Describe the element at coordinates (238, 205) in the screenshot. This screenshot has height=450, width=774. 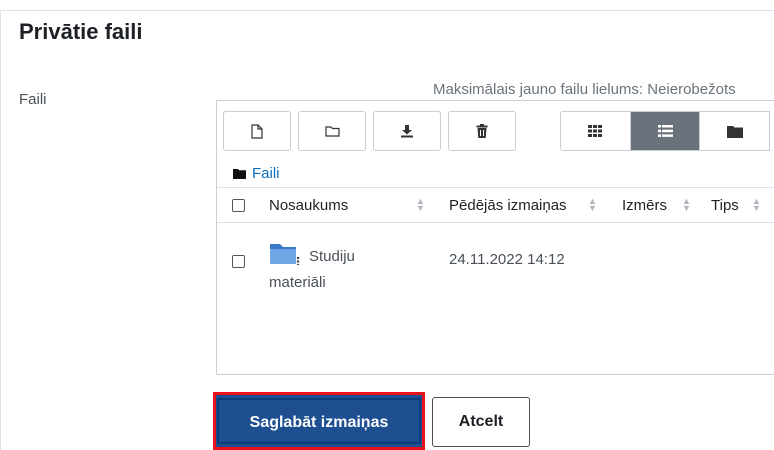
I see `select-all-checkbox` at that location.